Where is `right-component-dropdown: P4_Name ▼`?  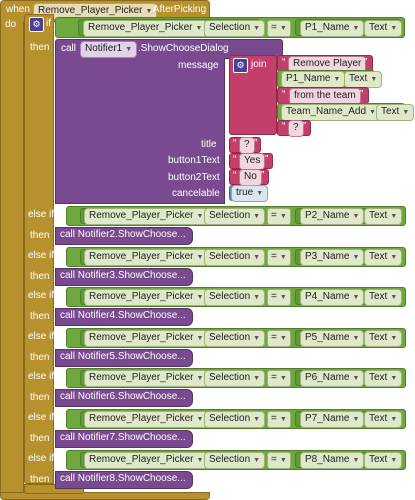
right-component-dropdown: P4_Name ▼ is located at coordinates (332, 297).